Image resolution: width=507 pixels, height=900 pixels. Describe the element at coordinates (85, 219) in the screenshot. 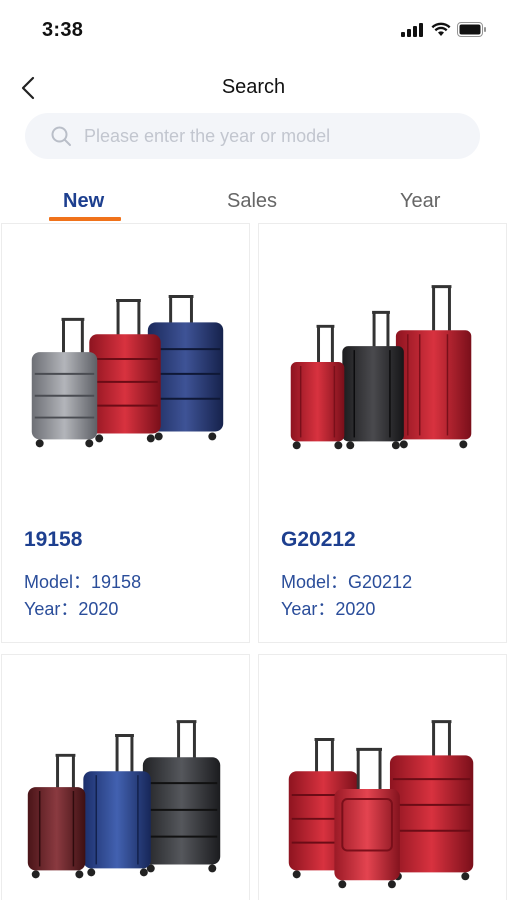

I see `active-tab-indicator` at that location.